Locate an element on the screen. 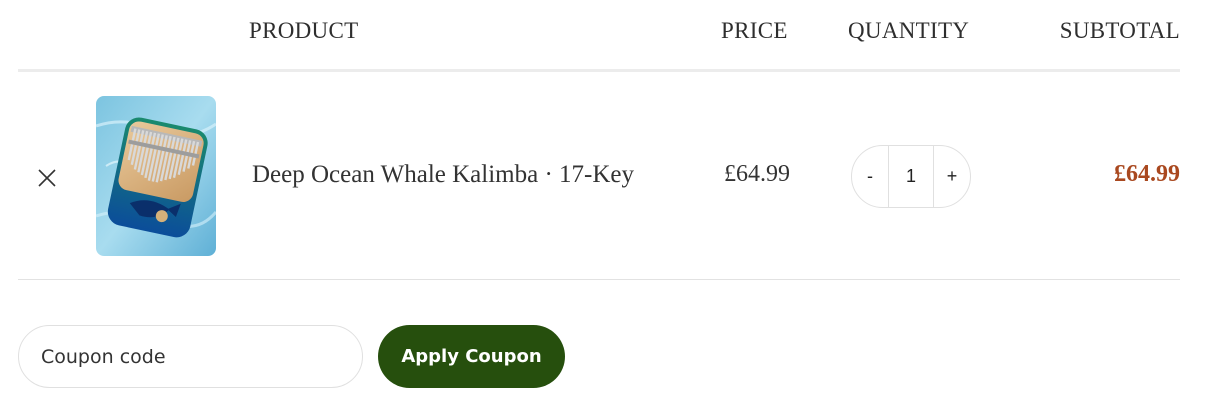  close-icon is located at coordinates (47, 178).